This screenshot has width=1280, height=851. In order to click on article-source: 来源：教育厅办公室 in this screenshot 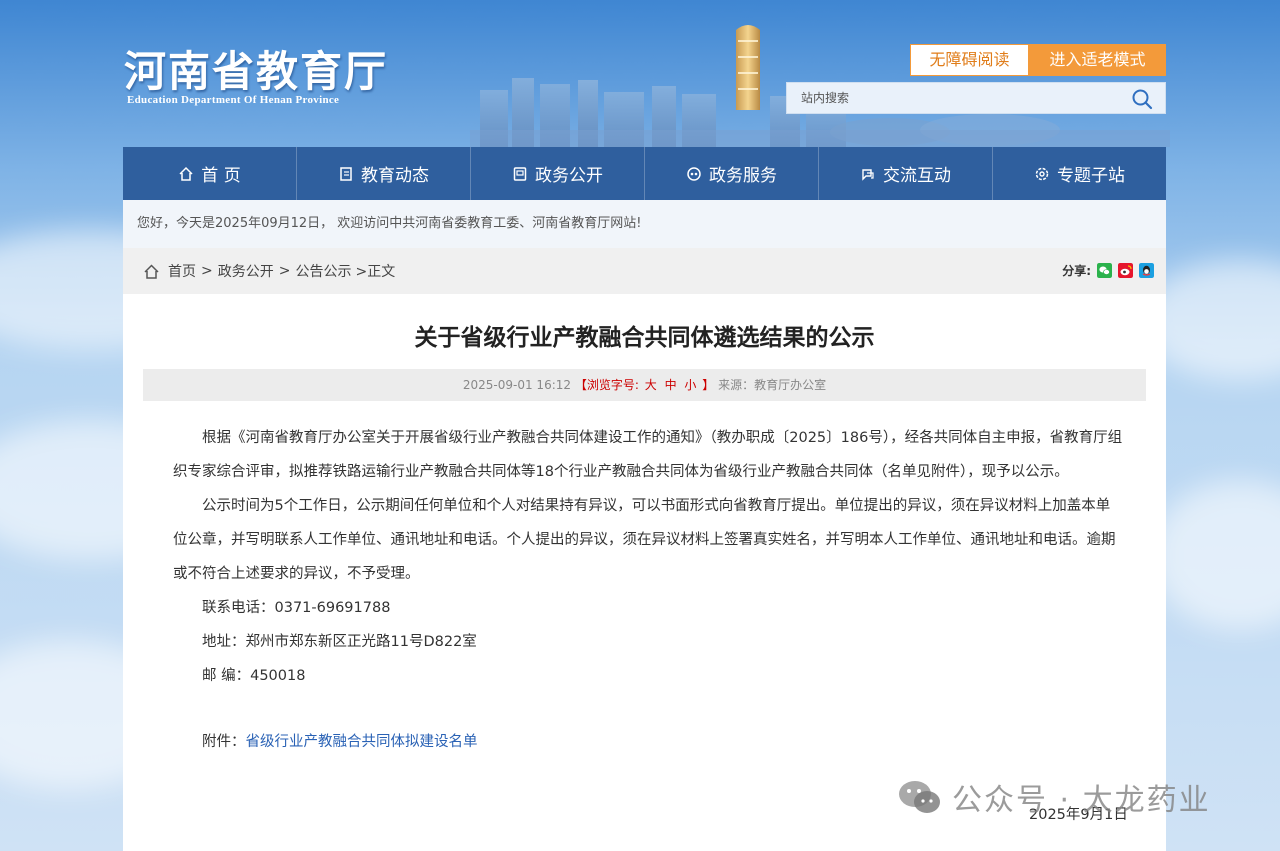, I will do `click(772, 385)`.